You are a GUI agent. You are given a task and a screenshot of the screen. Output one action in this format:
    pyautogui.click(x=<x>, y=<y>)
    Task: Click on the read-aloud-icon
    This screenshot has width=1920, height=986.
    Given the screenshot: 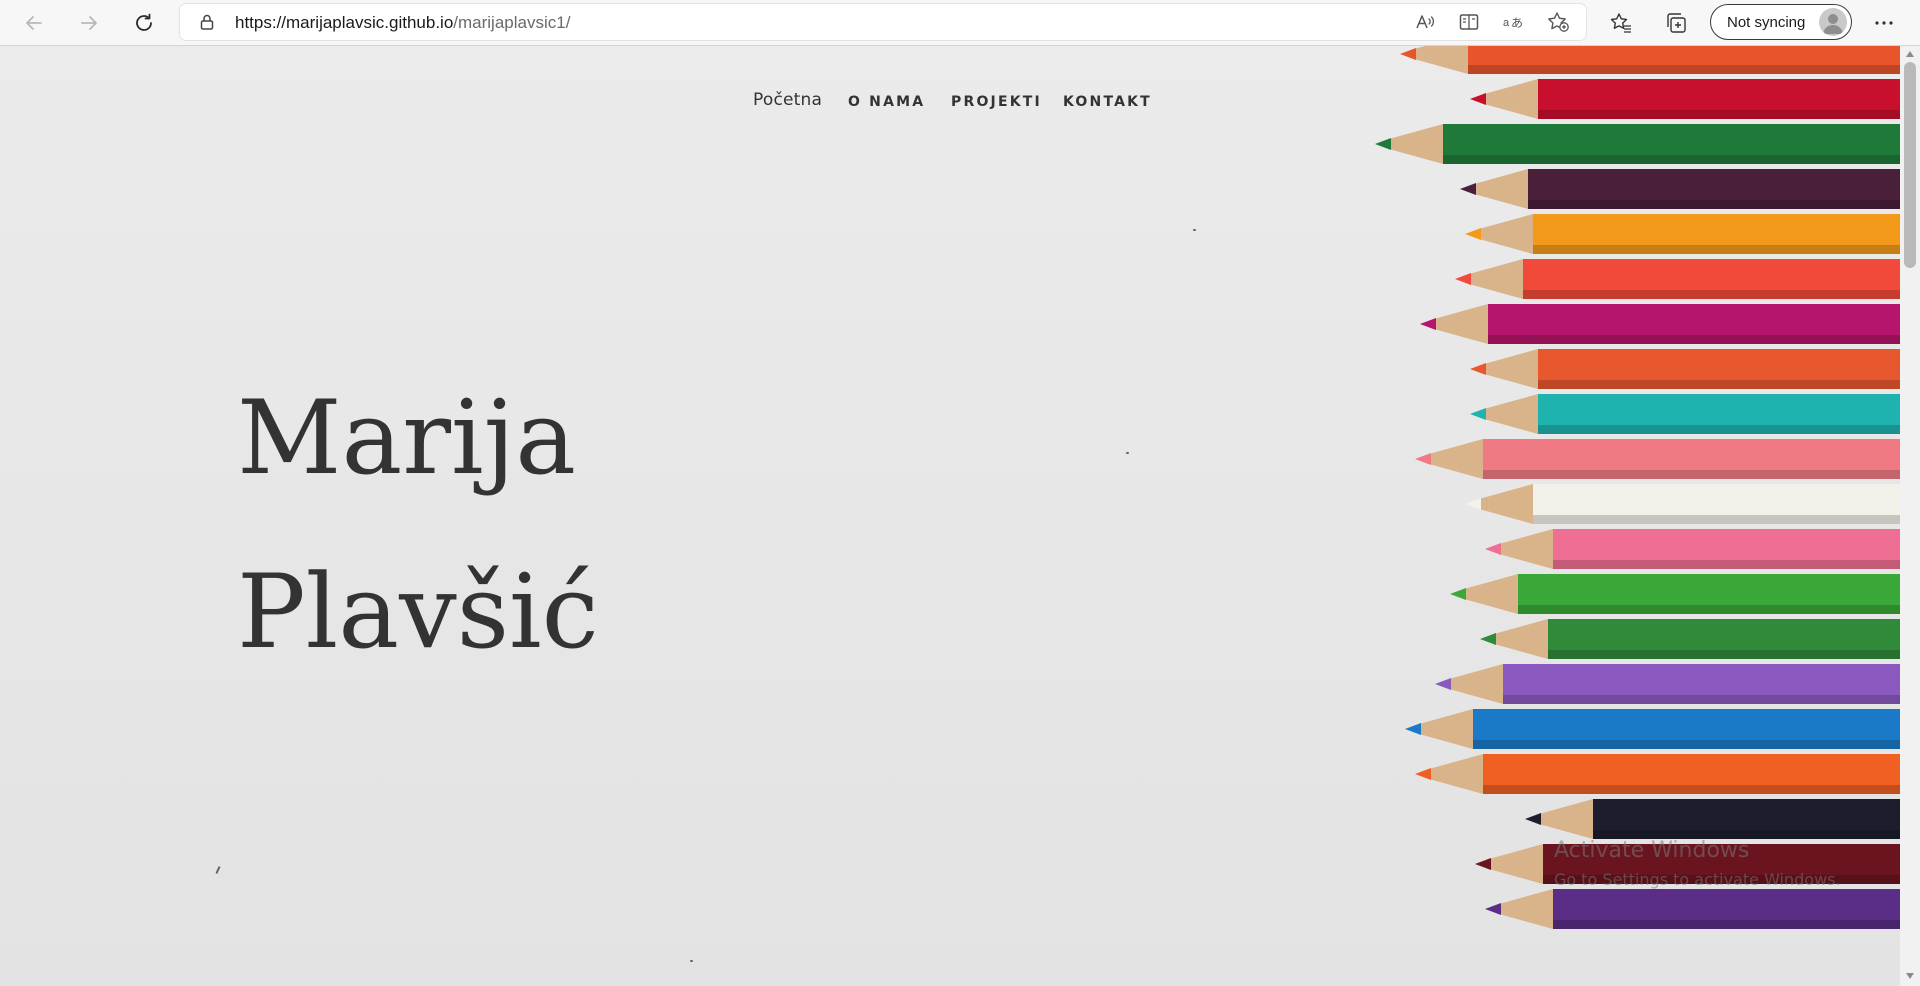 What is the action you would take?
    pyautogui.click(x=1425, y=22)
    